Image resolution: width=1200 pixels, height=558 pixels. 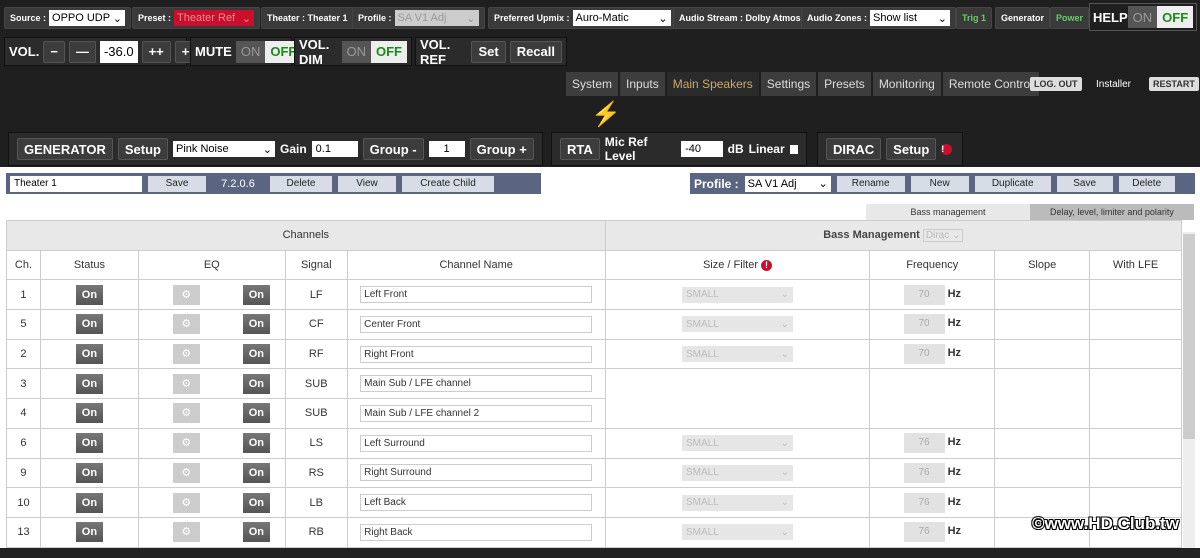 I want to click on scrollbar, so click(x=1189, y=395).